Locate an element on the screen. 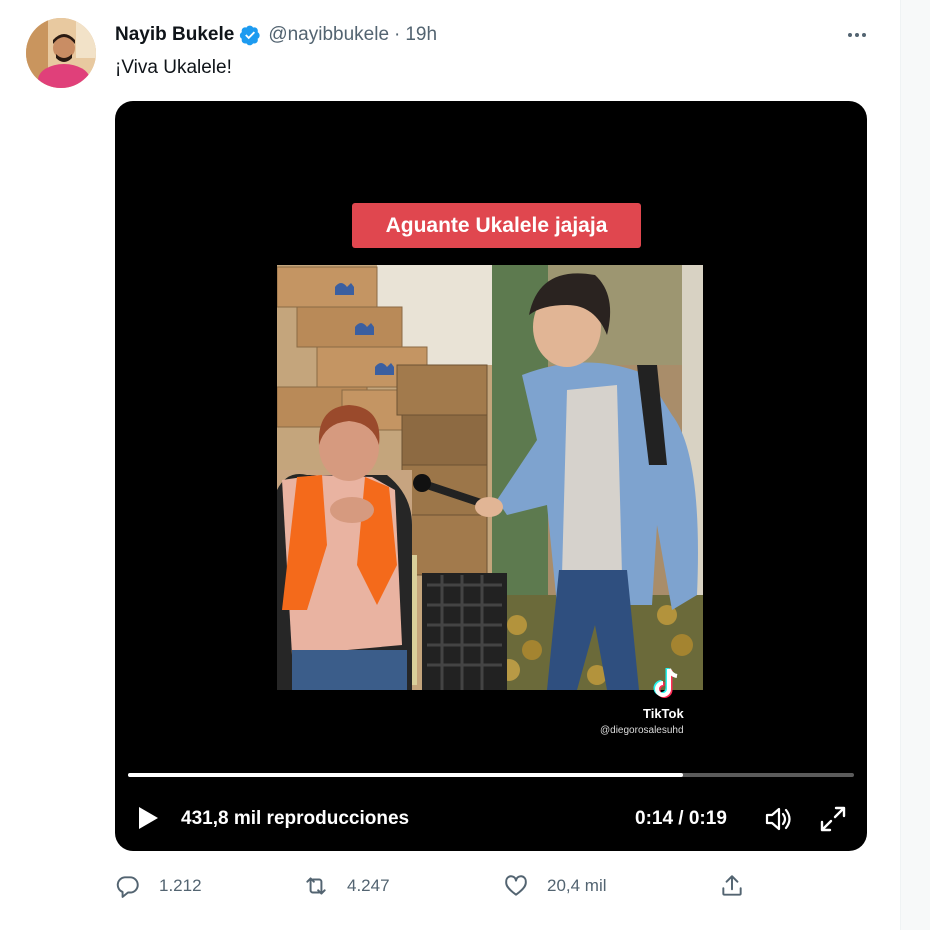  like-button: 20,4 mil is located at coordinates (555, 886).